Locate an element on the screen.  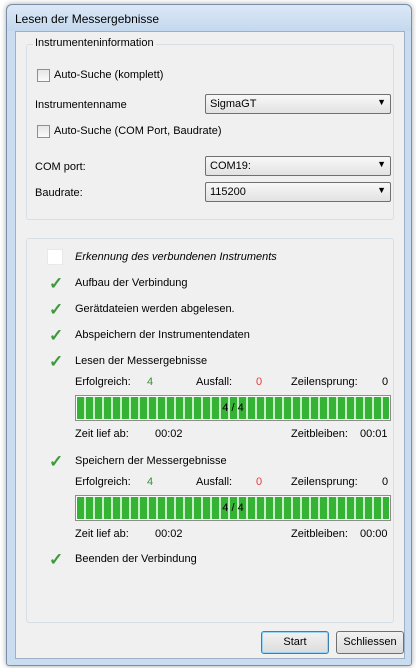
window-title: Lesen der Messergebnisse is located at coordinates (87, 19).